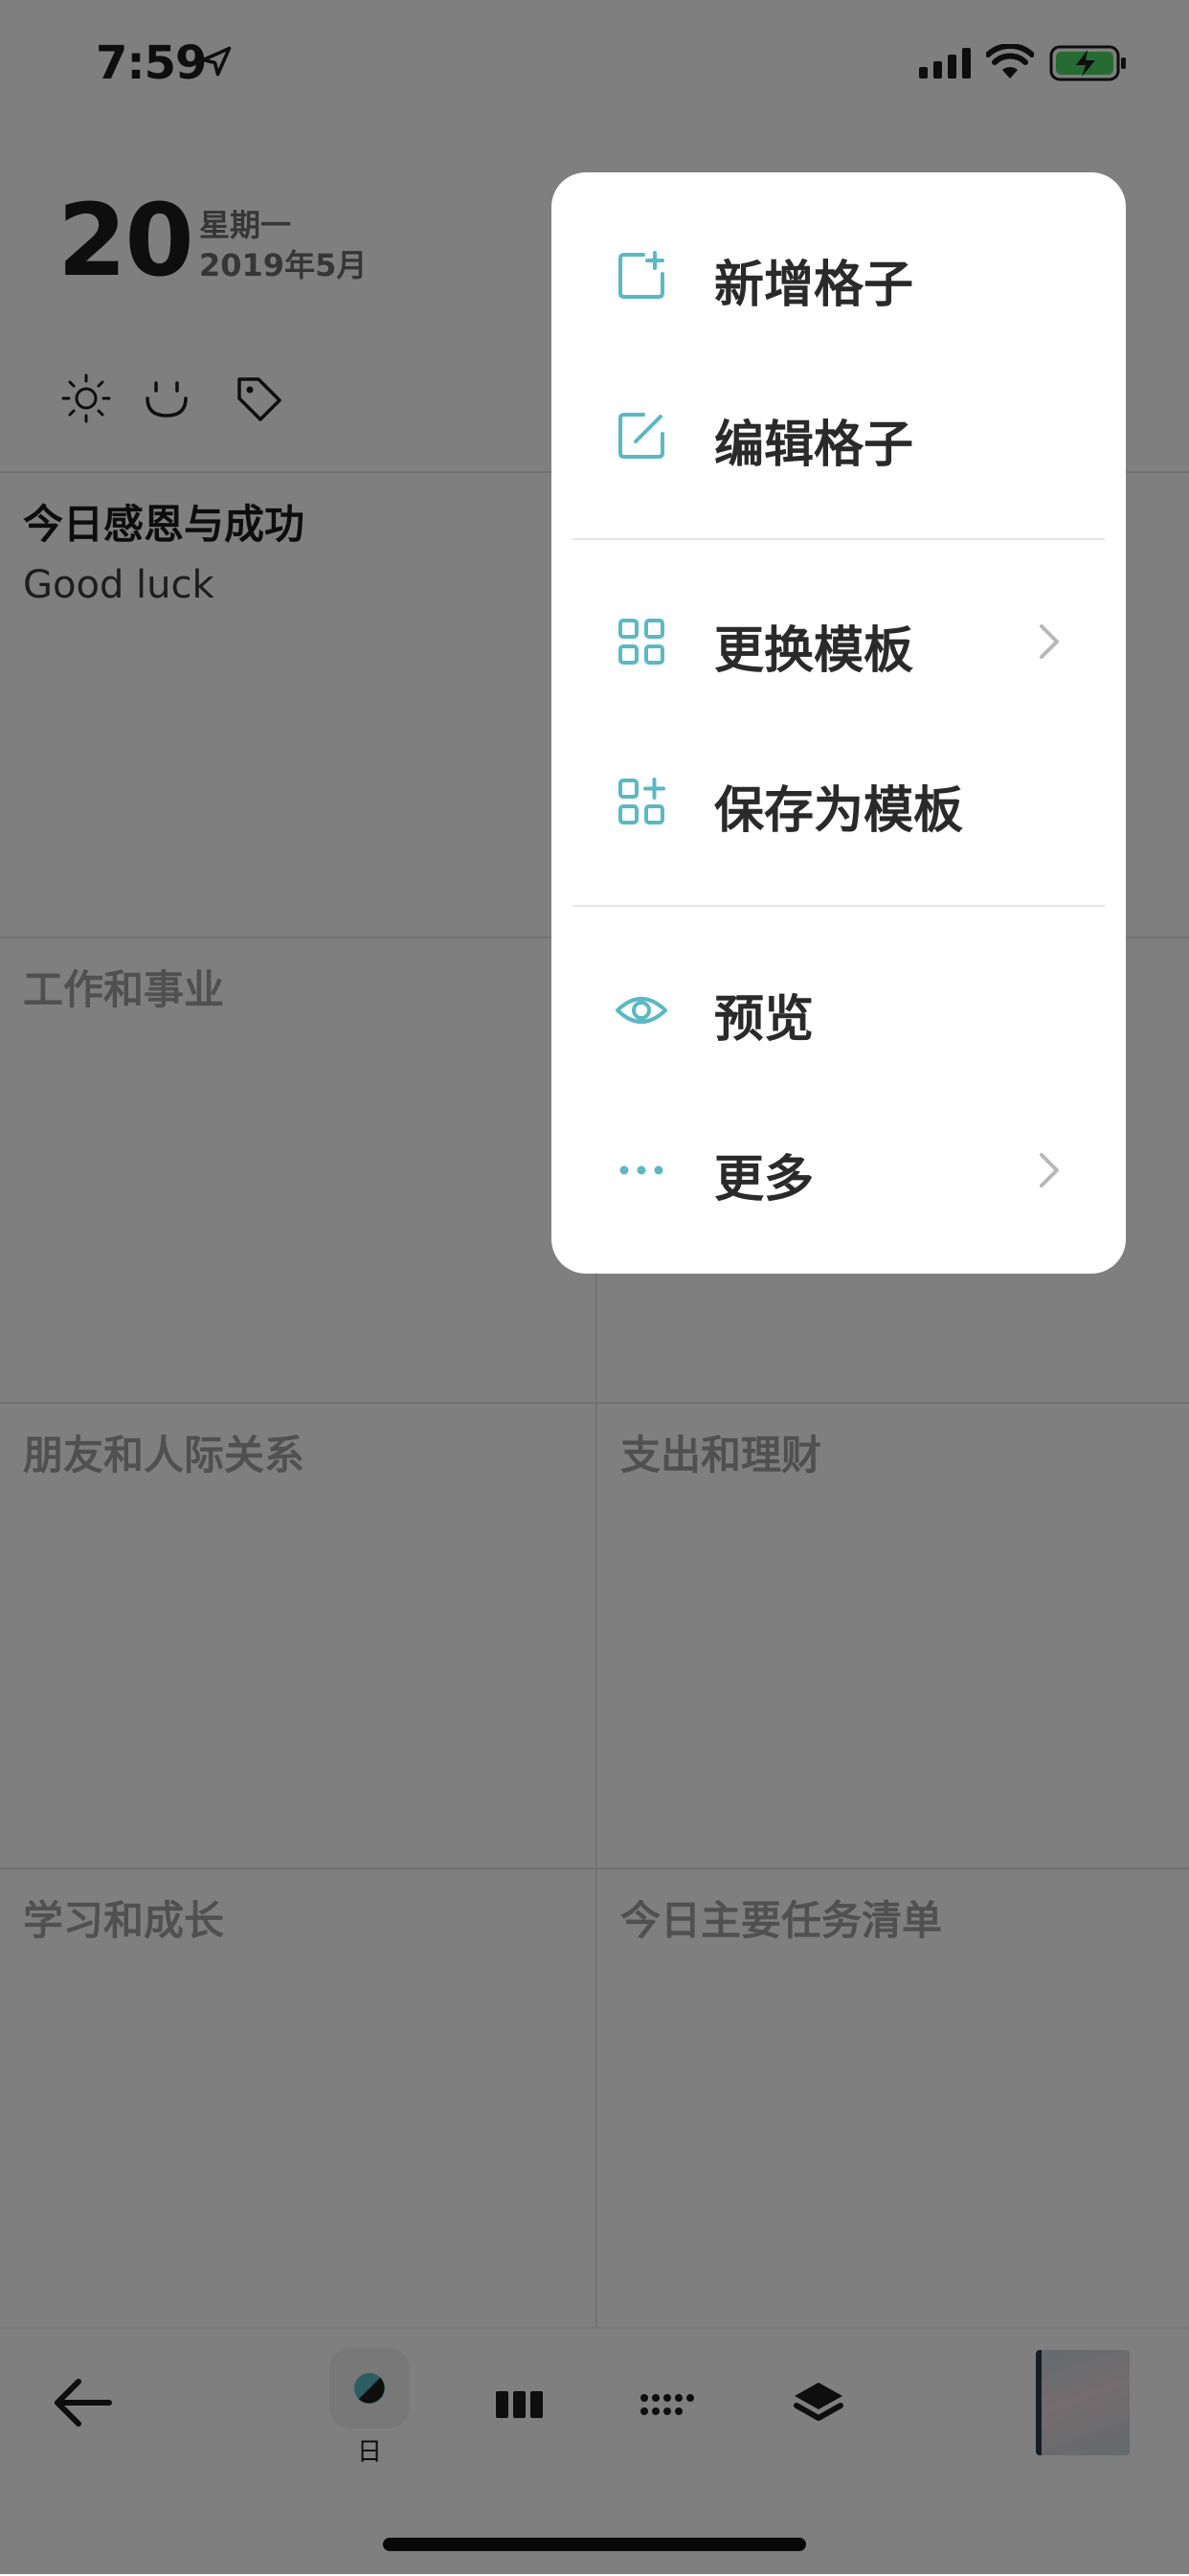  Describe the element at coordinates (839, 811) in the screenshot. I see `menu-item-label: 保存为模板` at that location.